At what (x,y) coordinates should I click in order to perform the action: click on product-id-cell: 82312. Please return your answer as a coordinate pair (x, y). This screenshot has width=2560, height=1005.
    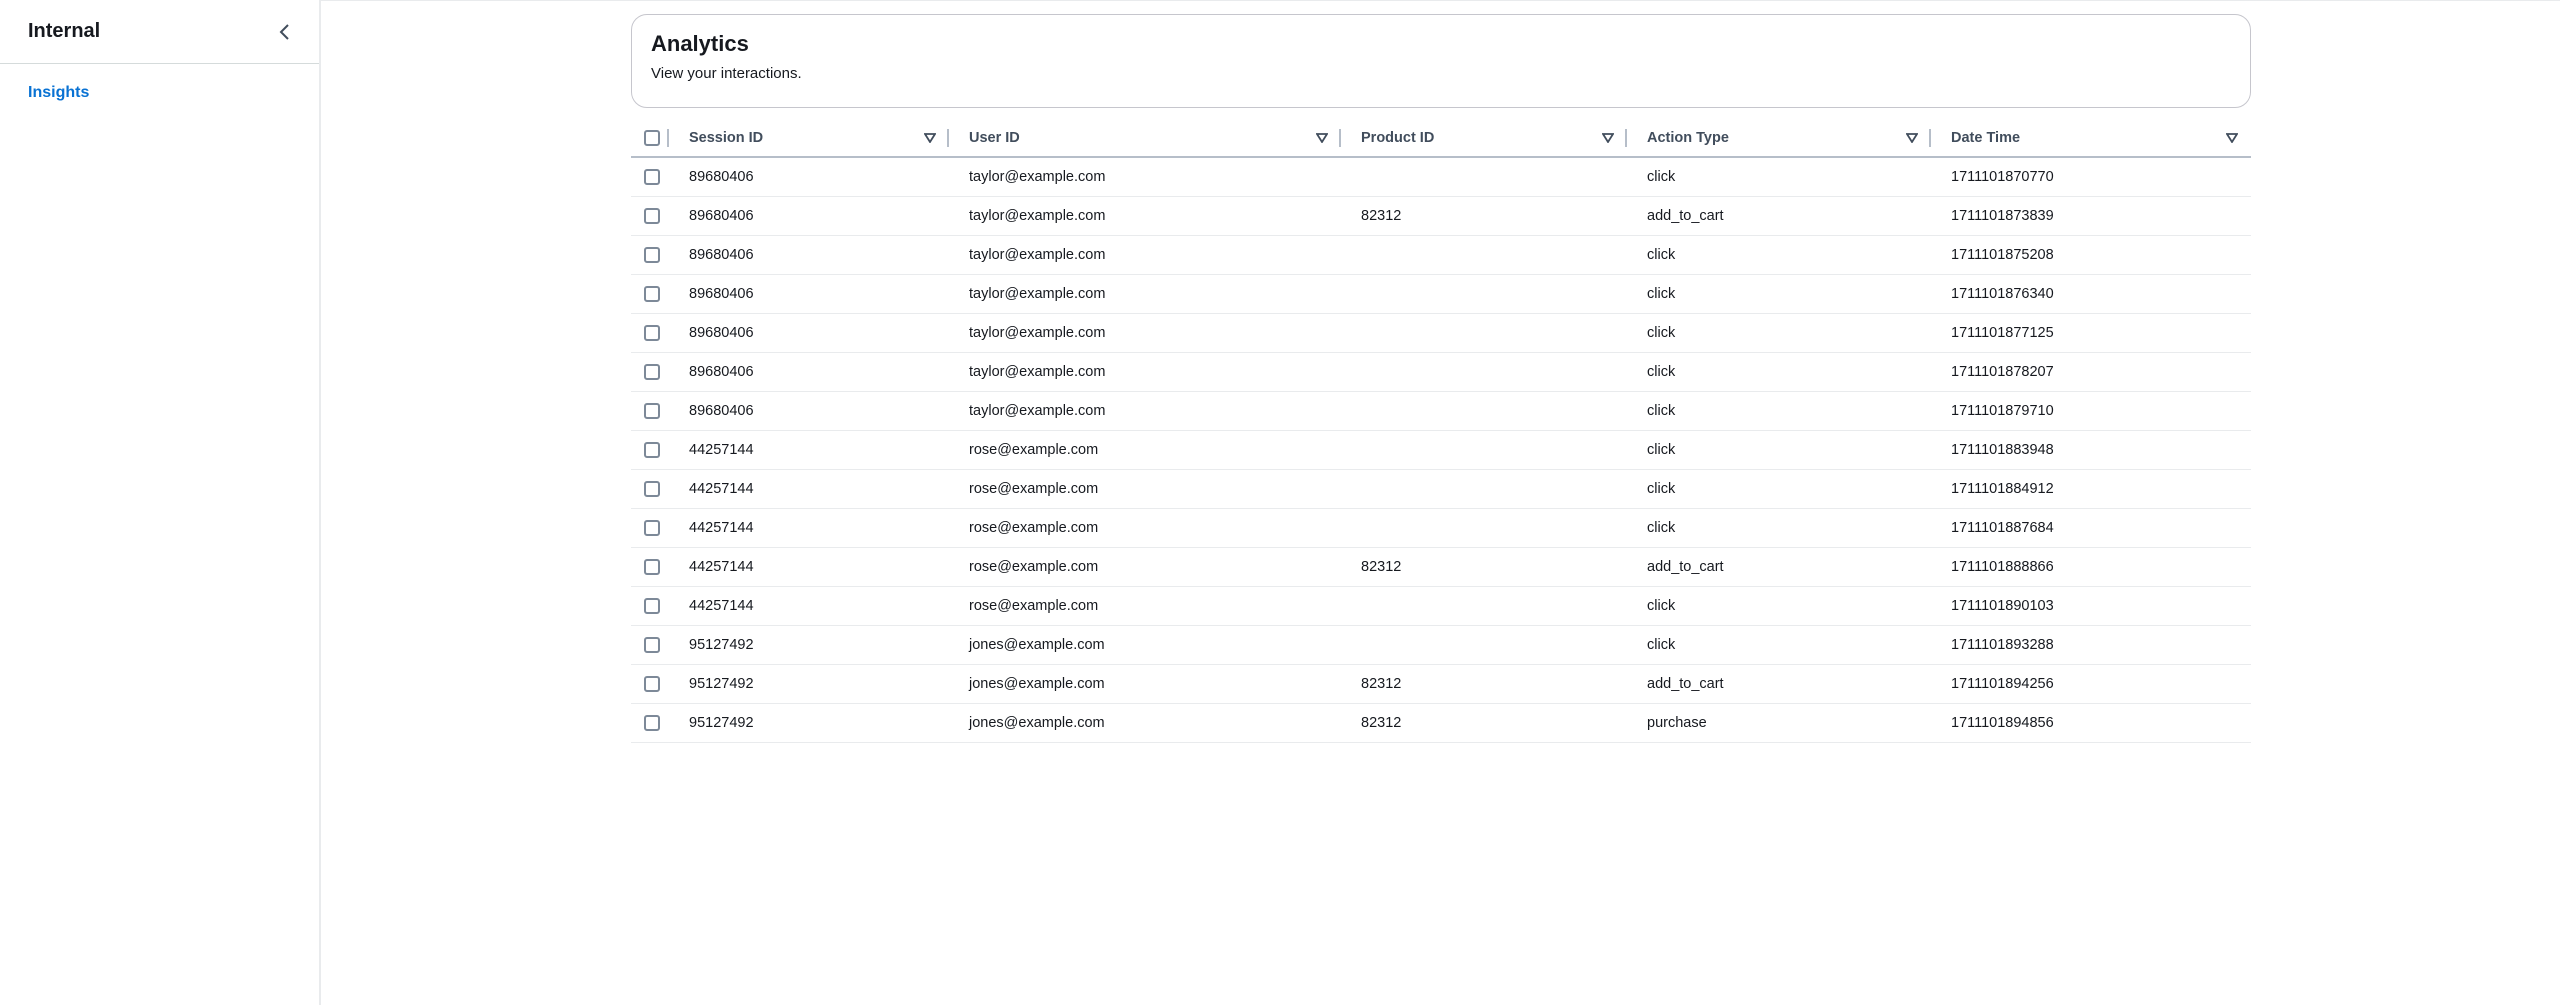
    Looking at the image, I should click on (1484, 723).